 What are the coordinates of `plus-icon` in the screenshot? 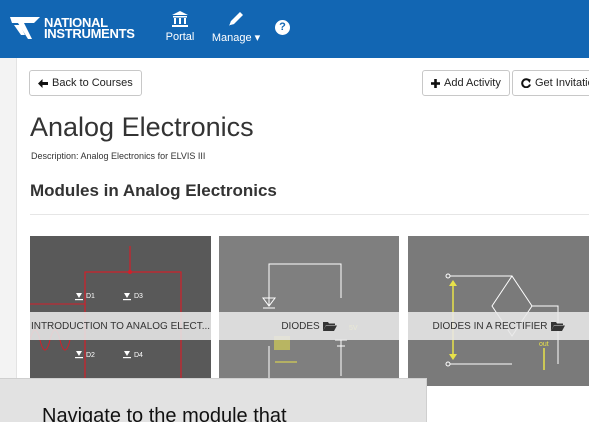 It's located at (435, 83).